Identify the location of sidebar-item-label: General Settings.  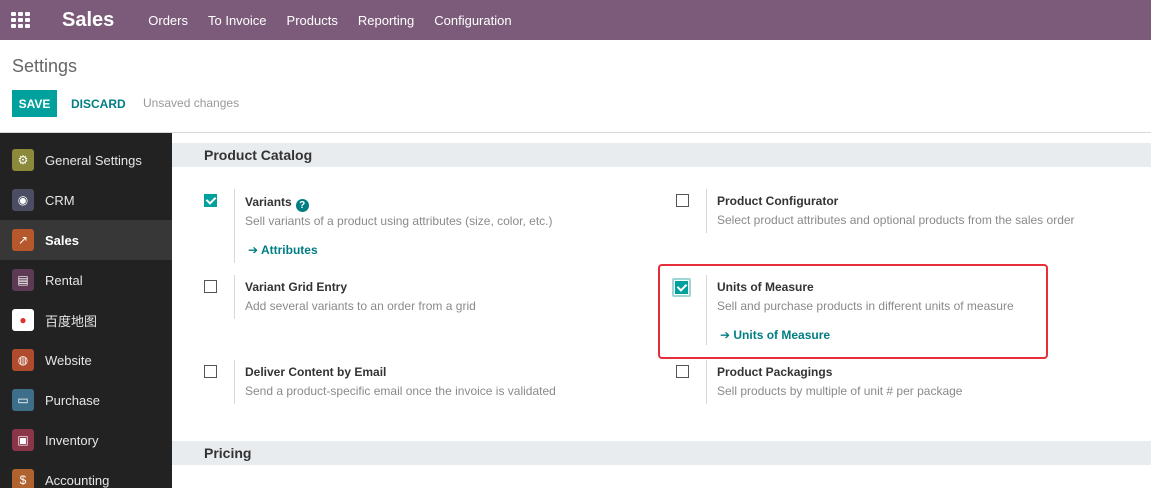
(93, 160).